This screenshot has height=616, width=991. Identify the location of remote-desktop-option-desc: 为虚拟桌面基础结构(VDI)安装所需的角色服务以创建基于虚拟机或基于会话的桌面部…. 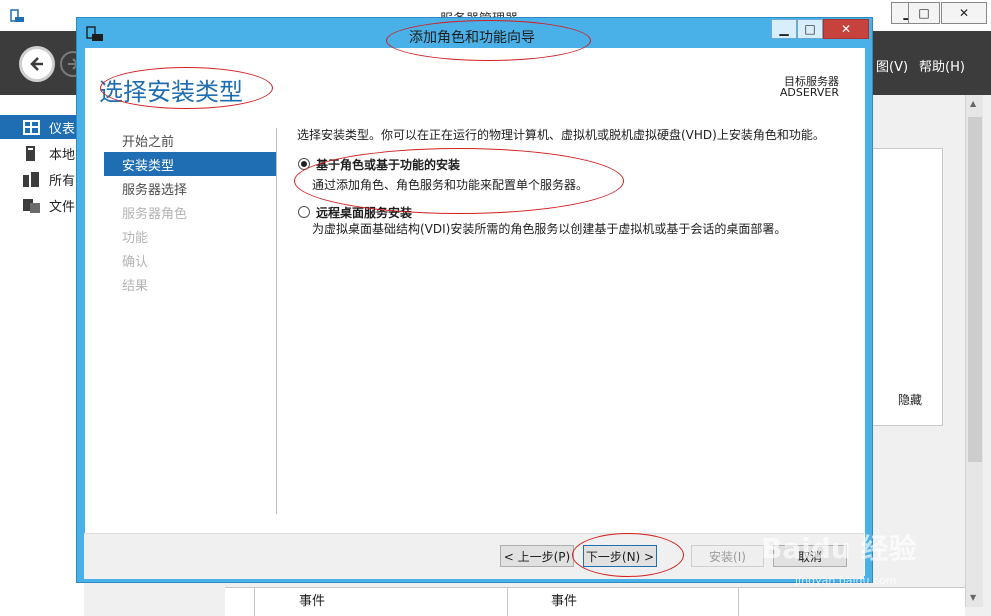
(549, 229).